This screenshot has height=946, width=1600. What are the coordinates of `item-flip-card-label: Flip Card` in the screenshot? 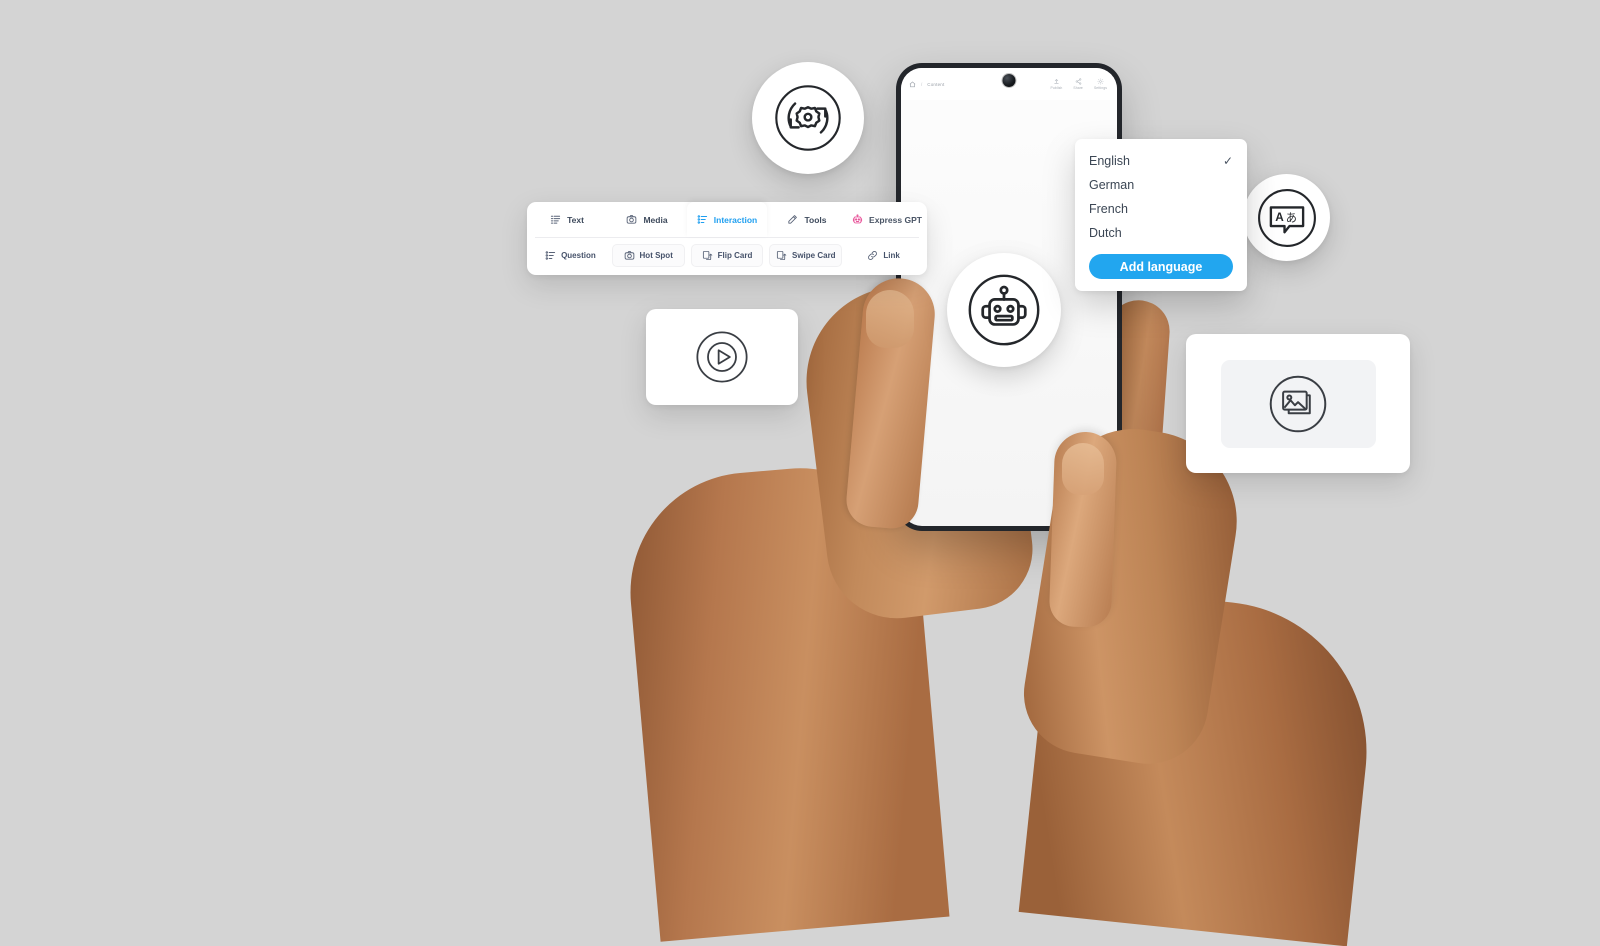 It's located at (735, 255).